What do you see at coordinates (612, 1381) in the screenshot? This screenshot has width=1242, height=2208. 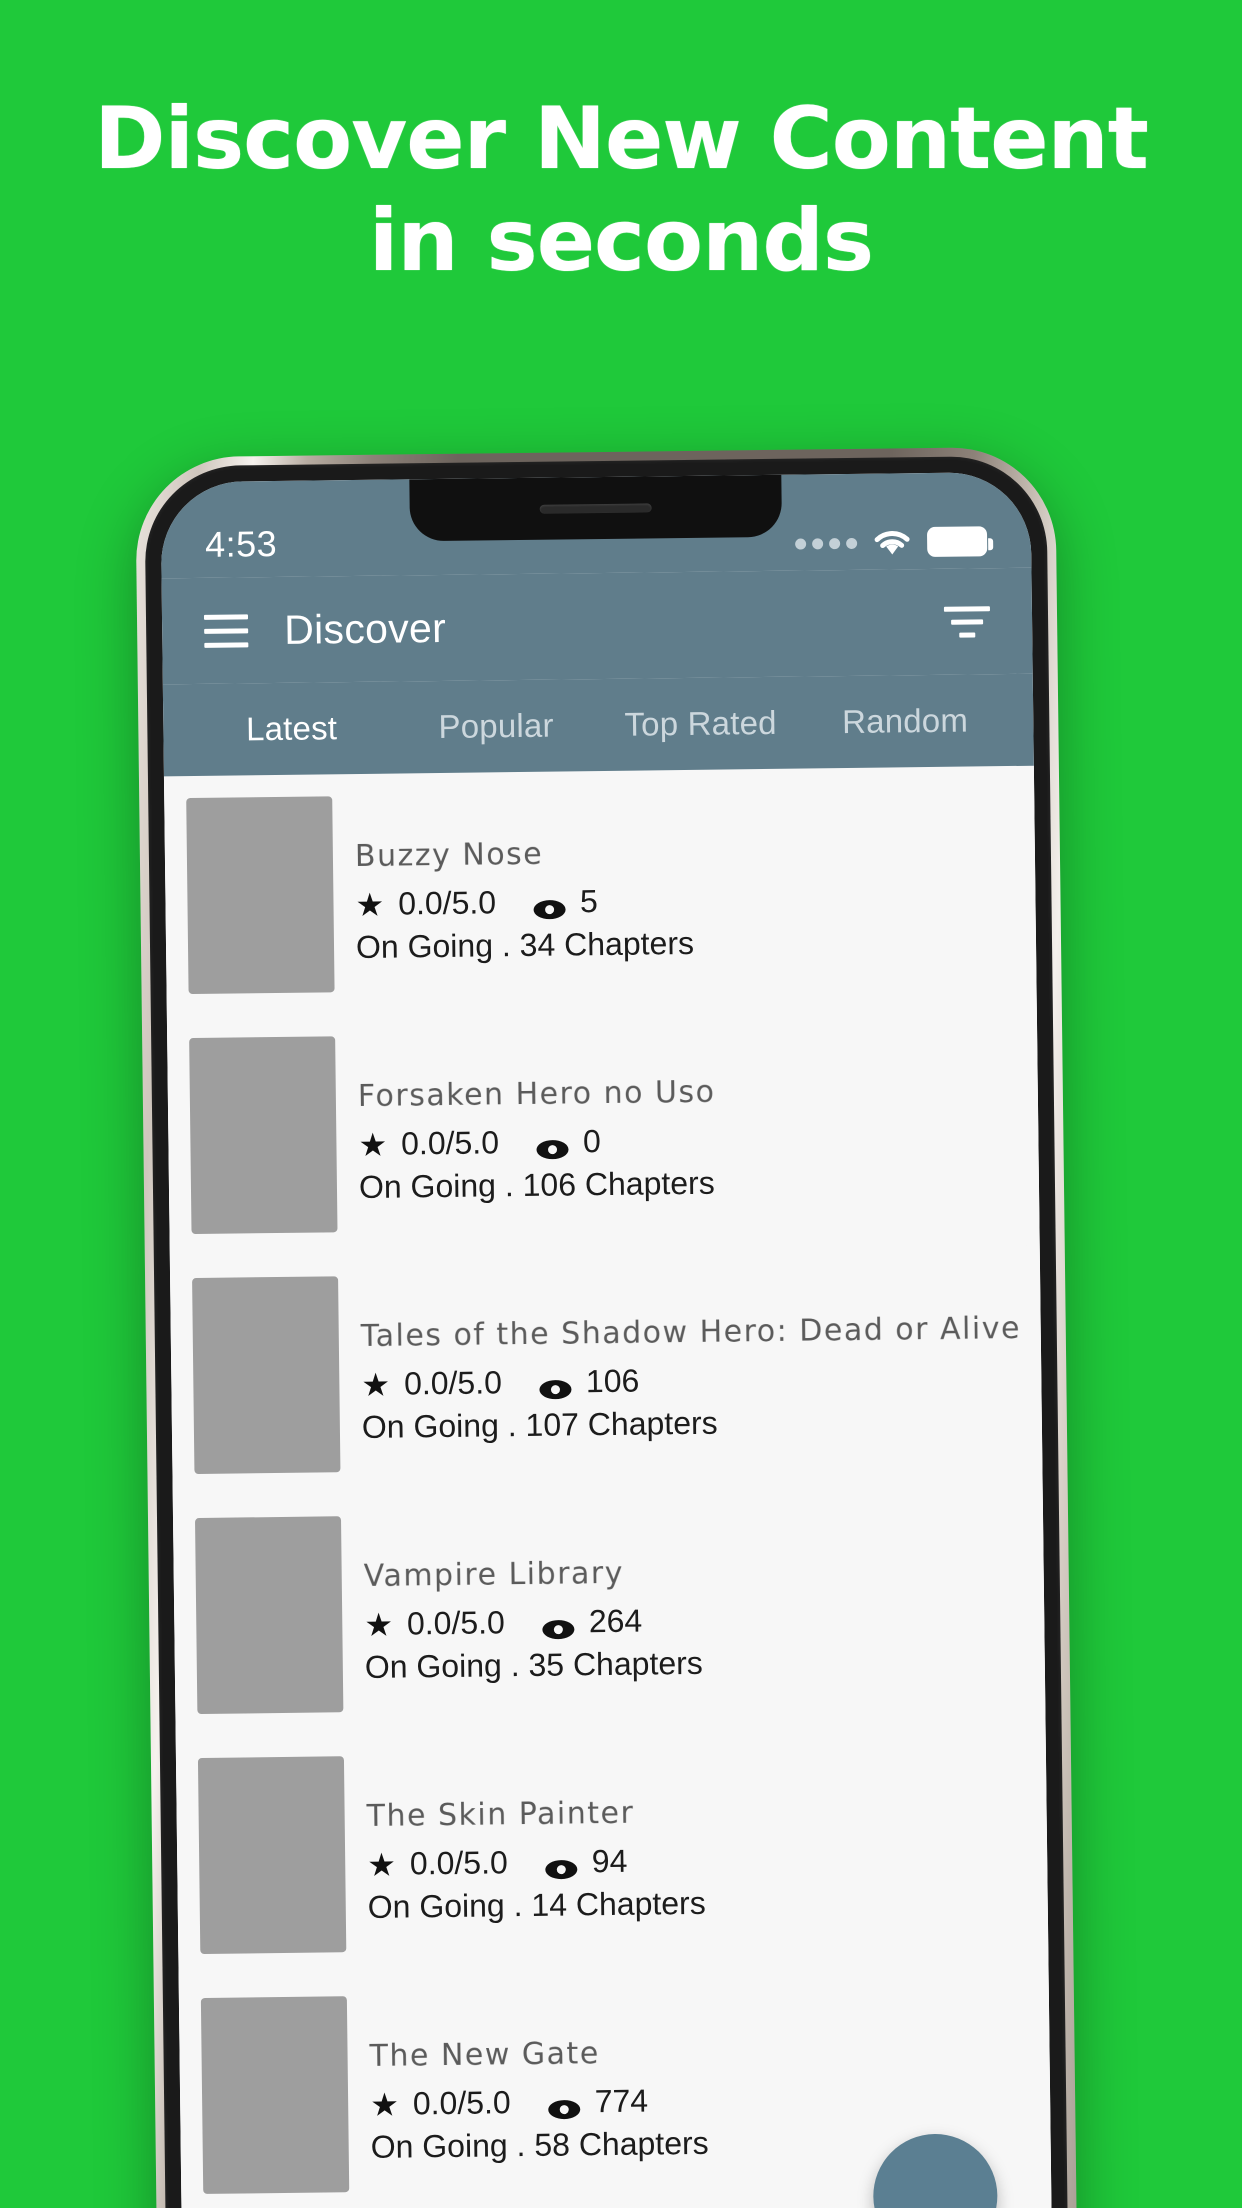 I see `list-item-views: 106` at bounding box center [612, 1381].